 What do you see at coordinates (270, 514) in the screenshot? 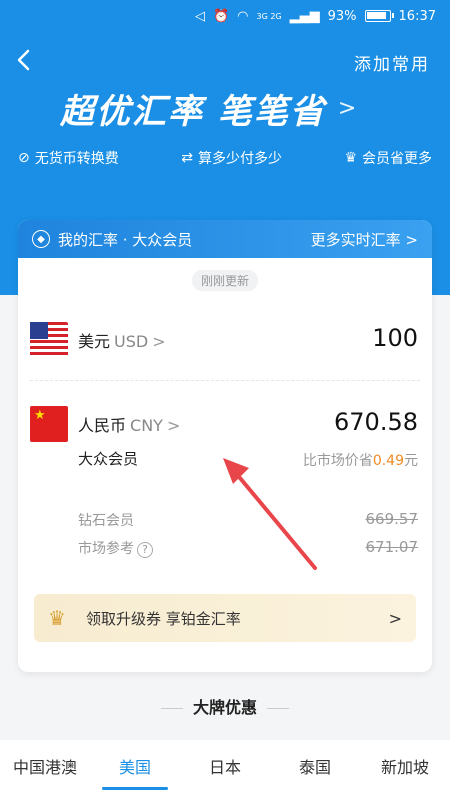
I see `annotation-arrow` at bounding box center [270, 514].